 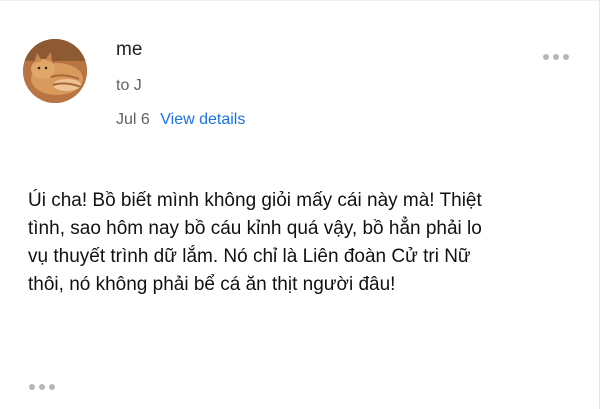 What do you see at coordinates (129, 85) in the screenshot?
I see `recipient-line: to J` at bounding box center [129, 85].